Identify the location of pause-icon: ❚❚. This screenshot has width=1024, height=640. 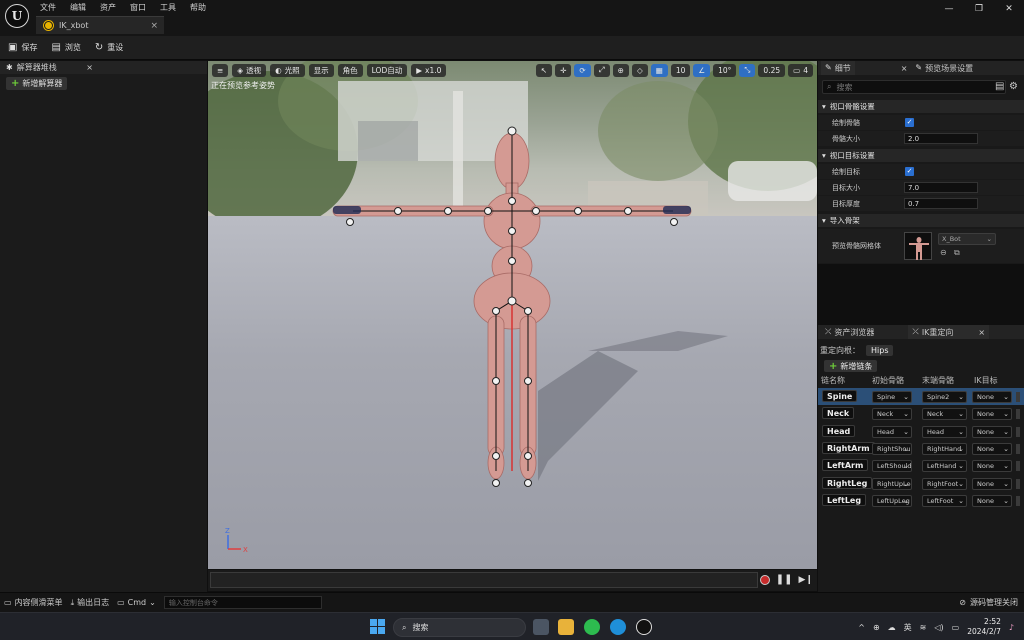
(784, 579).